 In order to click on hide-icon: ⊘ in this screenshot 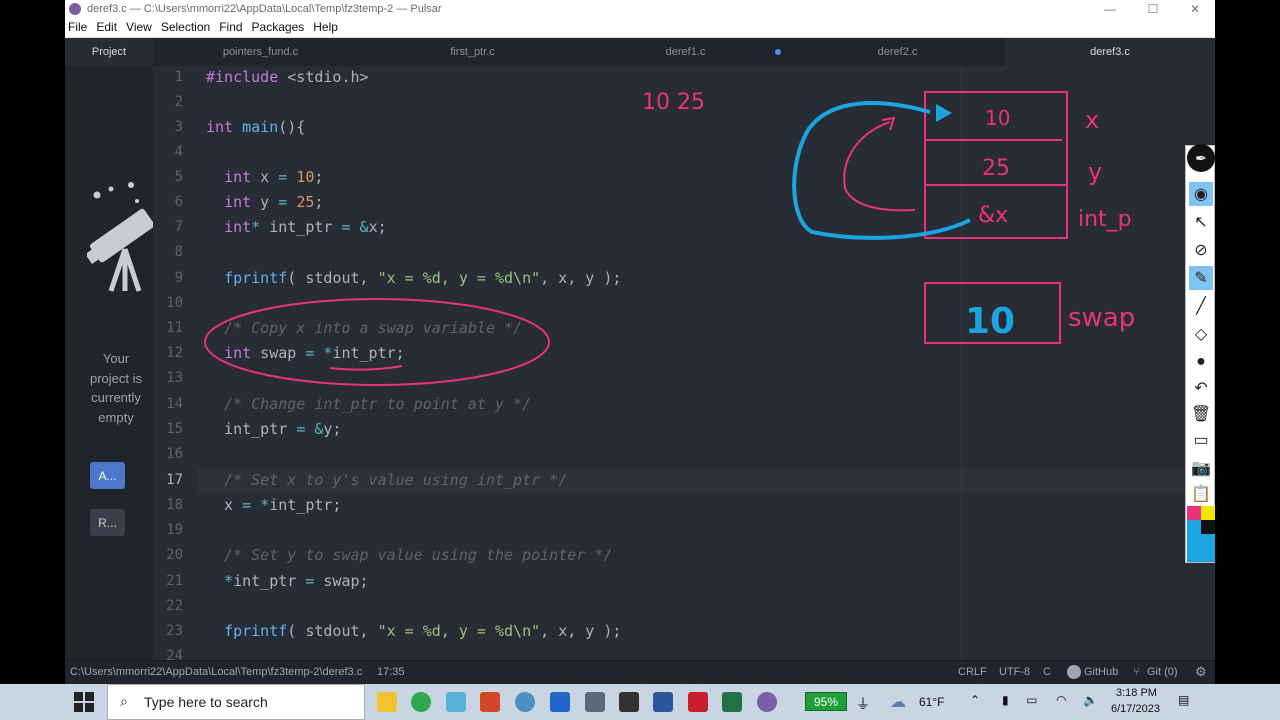, I will do `click(1201, 250)`.